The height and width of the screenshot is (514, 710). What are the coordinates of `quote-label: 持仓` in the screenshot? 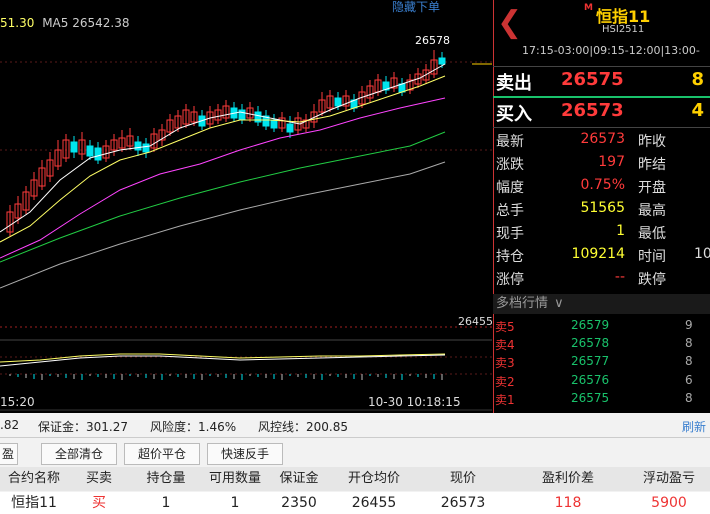 It's located at (510, 257).